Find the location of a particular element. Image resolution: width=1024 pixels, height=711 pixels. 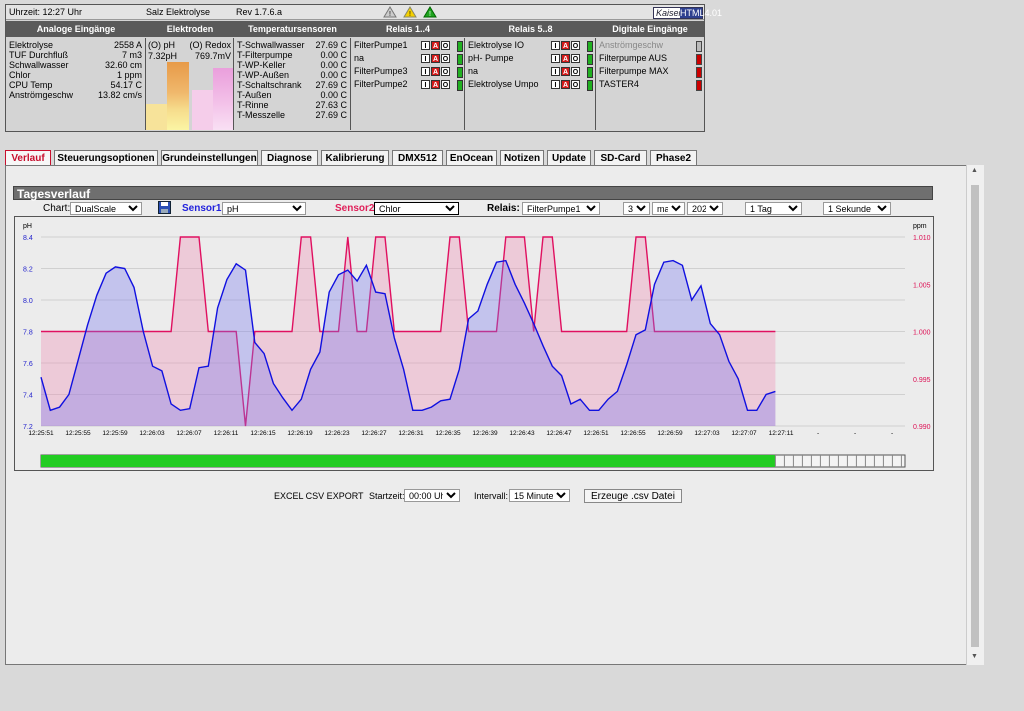

relais-label: Relais: is located at coordinates (503, 208).